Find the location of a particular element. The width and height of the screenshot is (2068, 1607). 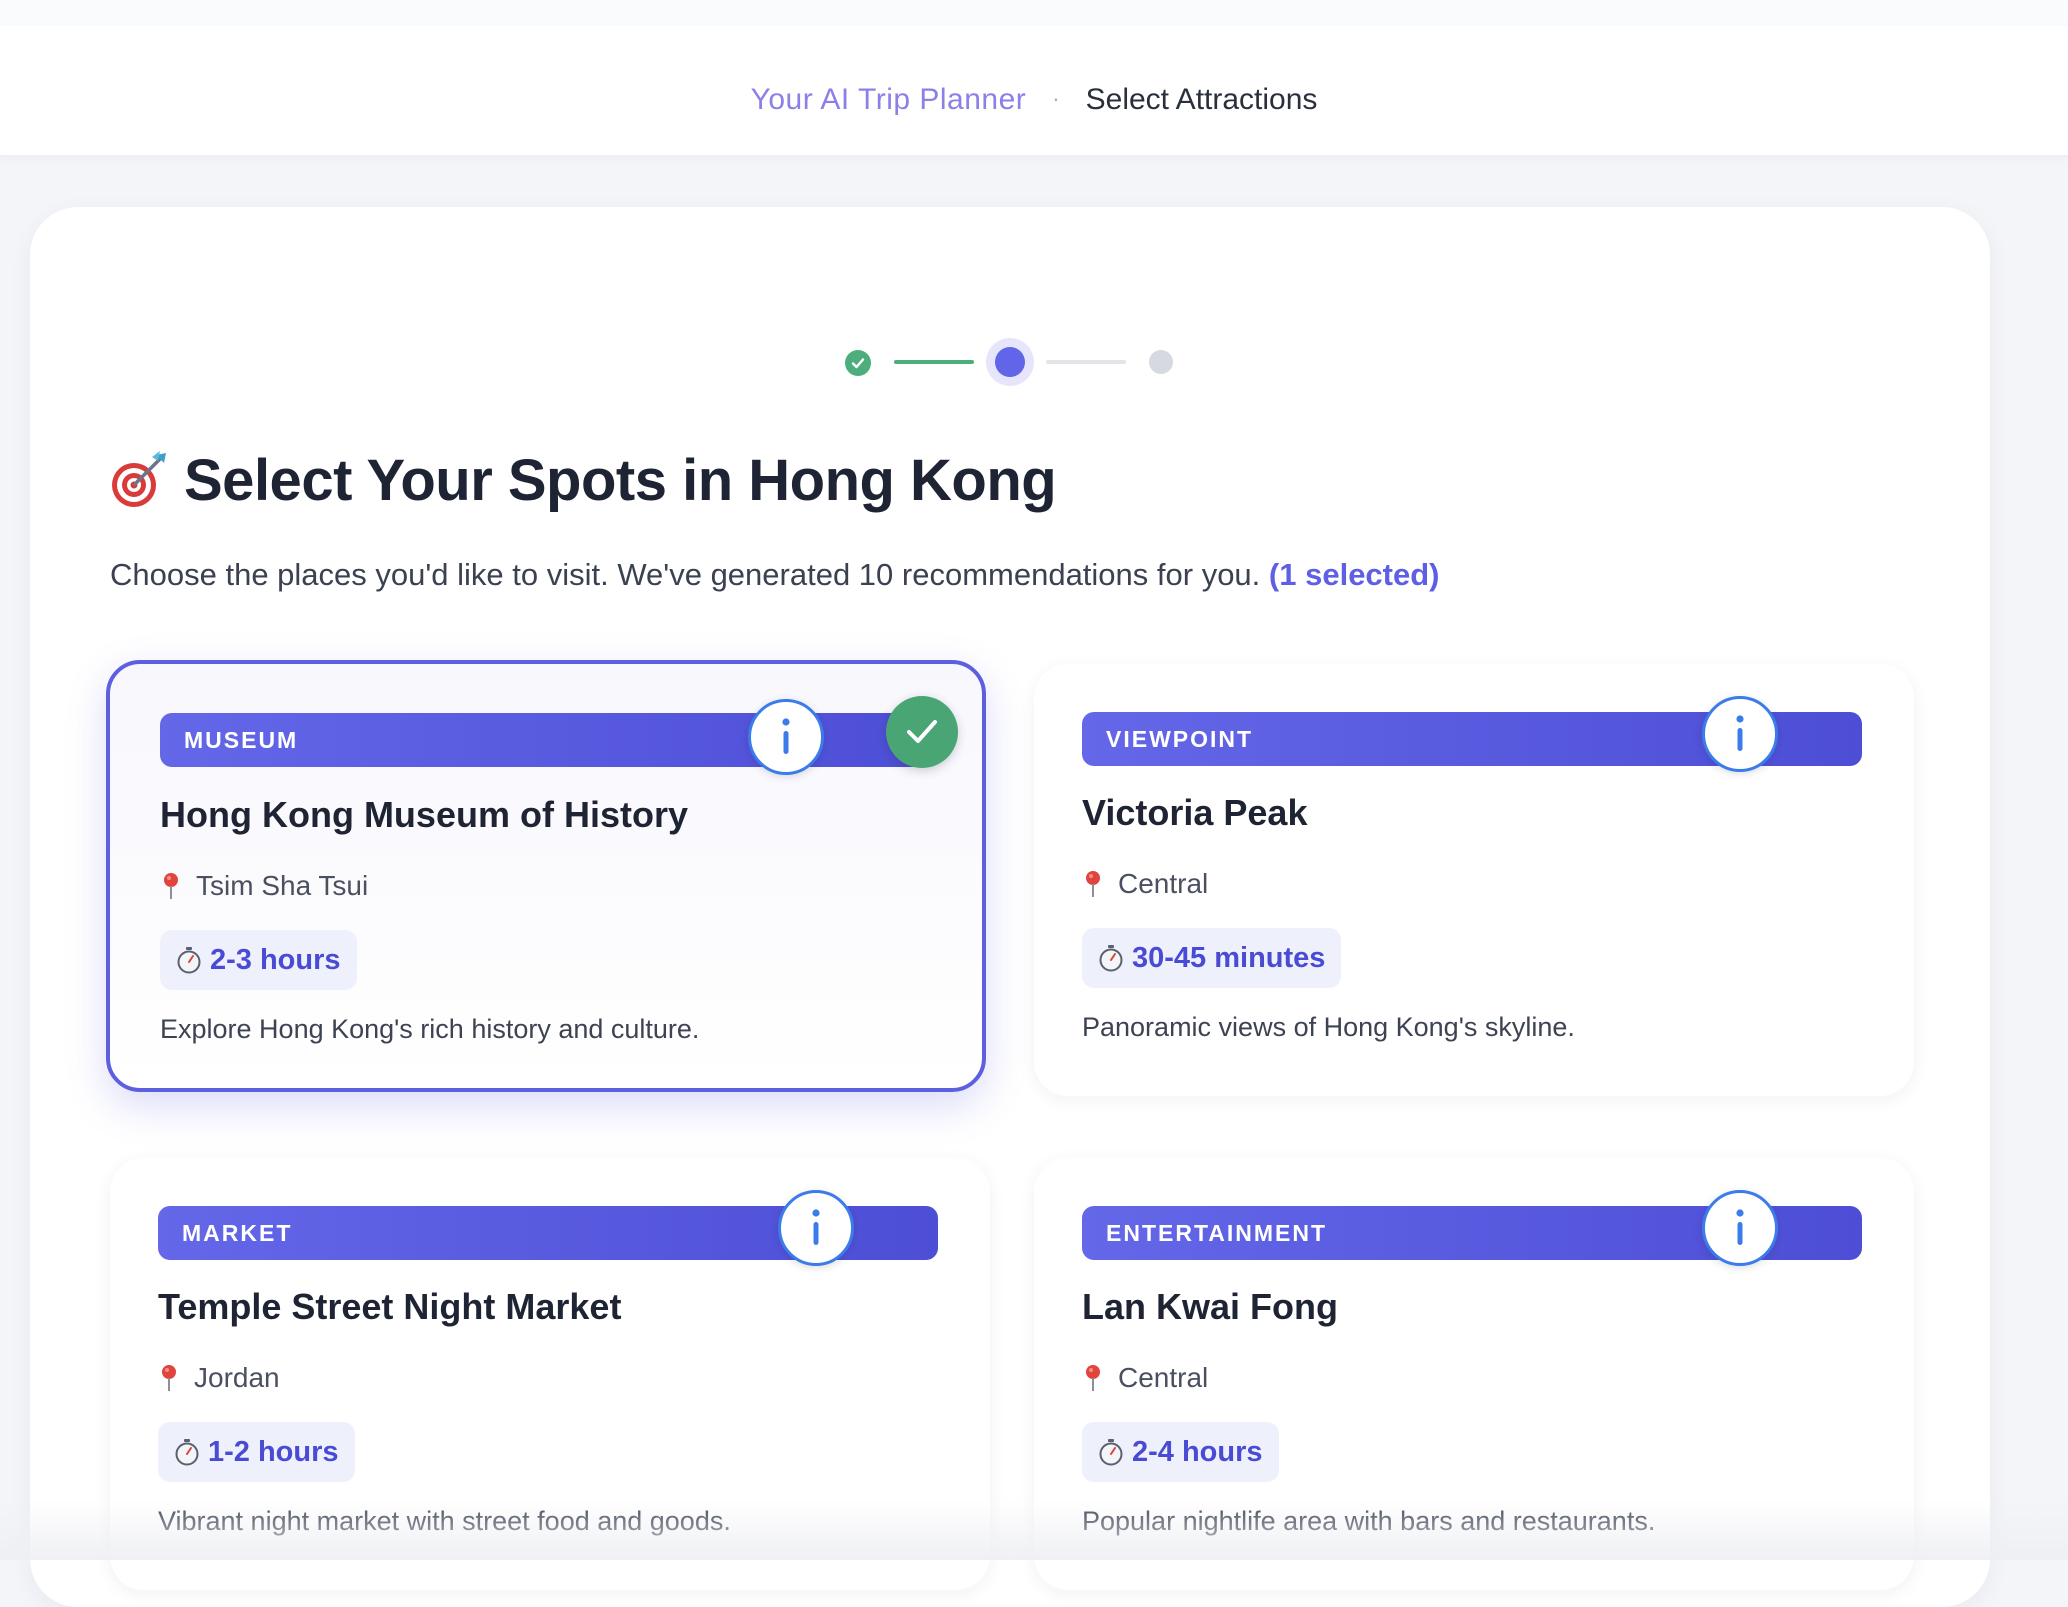

location-text: Jordan is located at coordinates (237, 1377).